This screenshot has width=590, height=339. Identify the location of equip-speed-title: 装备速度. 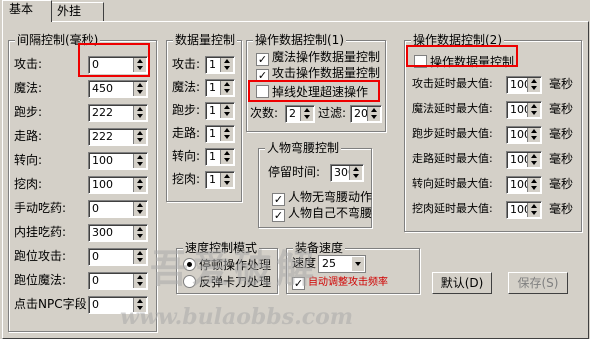
(319, 248).